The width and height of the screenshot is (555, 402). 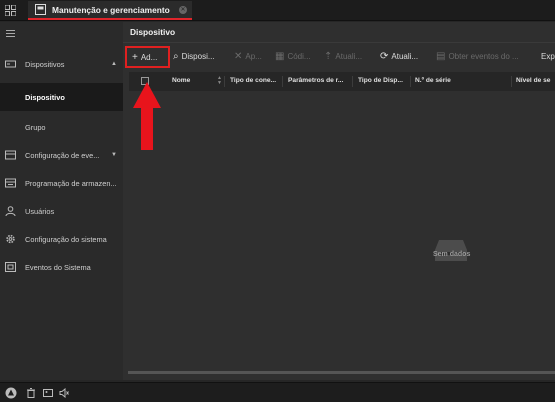 I want to click on sidebar-item-label: Grupo, so click(x=35, y=127).